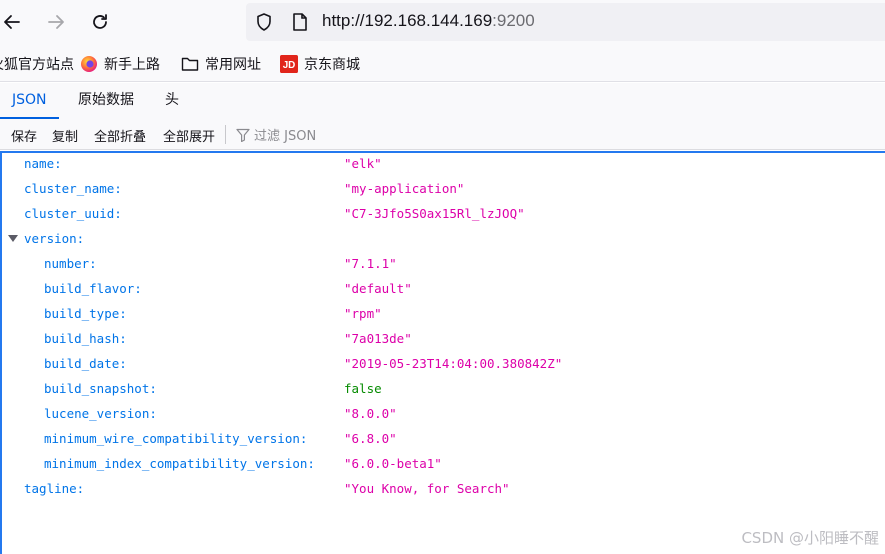 The height and width of the screenshot is (554, 885). Describe the element at coordinates (85, 363) in the screenshot. I see `json-key: build_date:` at that location.